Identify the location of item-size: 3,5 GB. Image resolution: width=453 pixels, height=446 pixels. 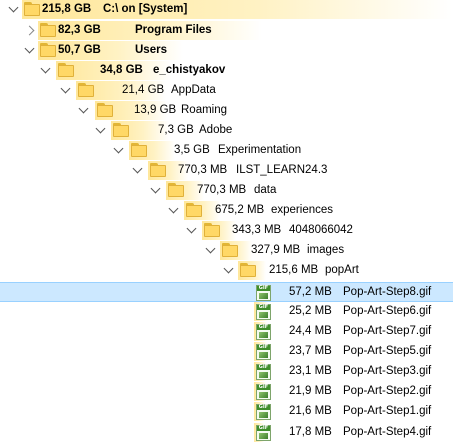
(192, 150).